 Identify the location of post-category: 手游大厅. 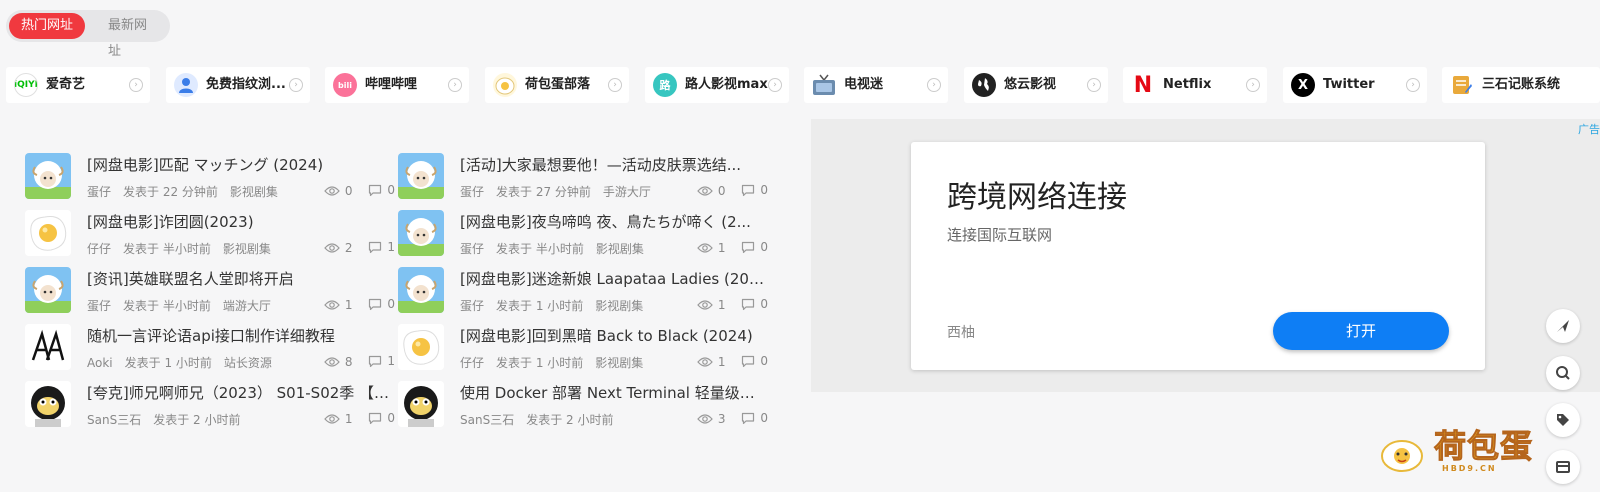
(627, 192).